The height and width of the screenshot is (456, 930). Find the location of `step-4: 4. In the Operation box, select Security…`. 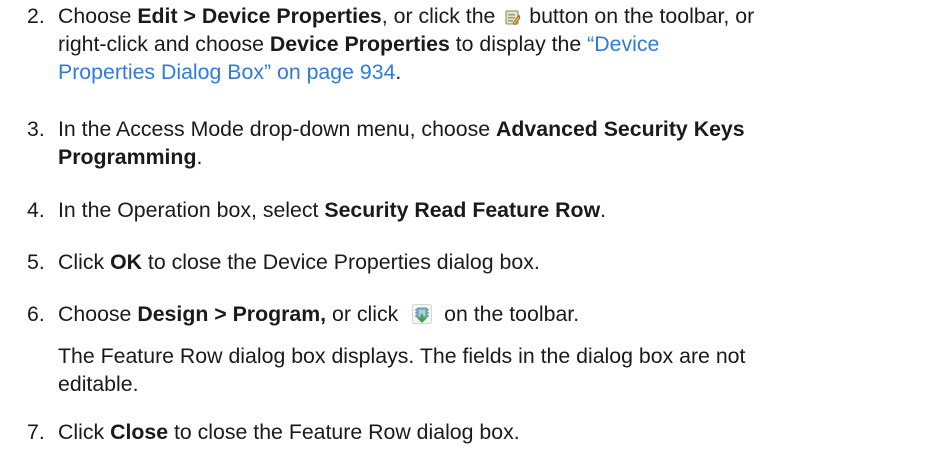

step-4: 4. In the Operation box, select Security… is located at coordinates (465, 211).